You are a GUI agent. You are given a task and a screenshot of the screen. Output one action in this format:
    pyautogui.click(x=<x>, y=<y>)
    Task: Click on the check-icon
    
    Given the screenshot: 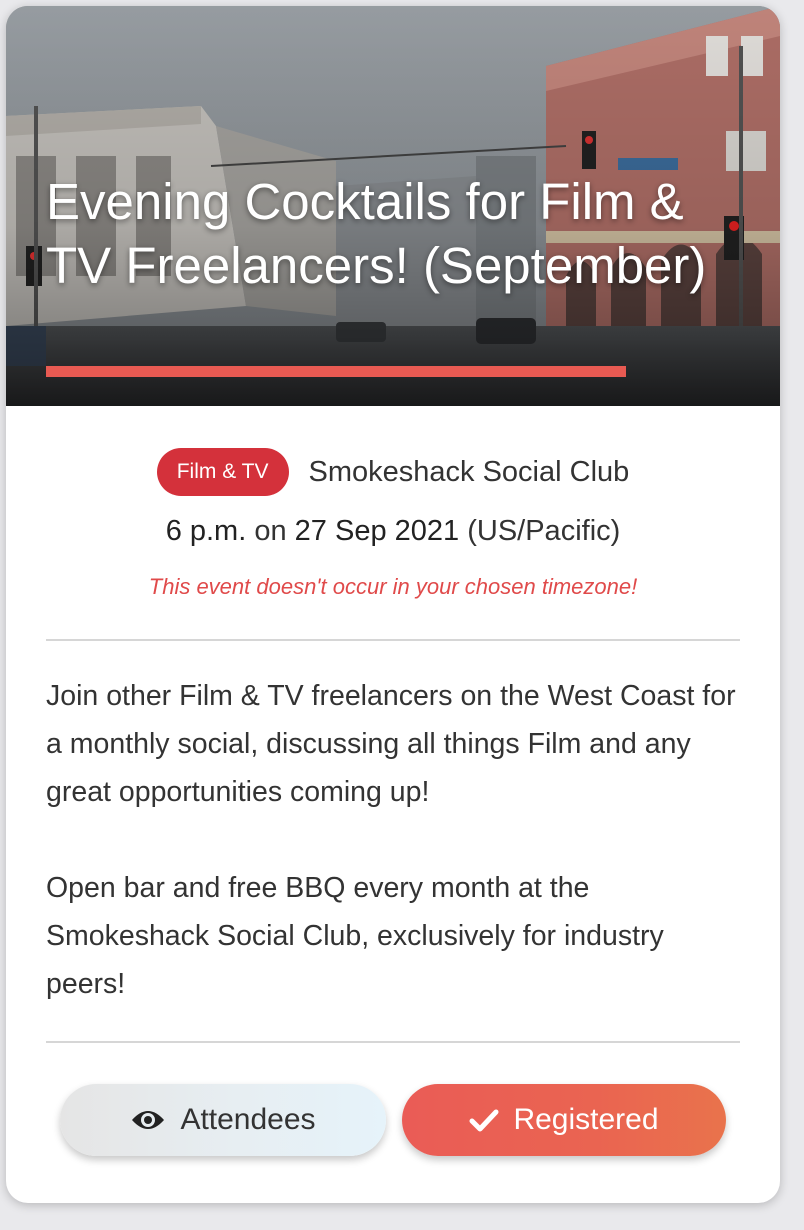 What is the action you would take?
    pyautogui.click(x=484, y=1120)
    